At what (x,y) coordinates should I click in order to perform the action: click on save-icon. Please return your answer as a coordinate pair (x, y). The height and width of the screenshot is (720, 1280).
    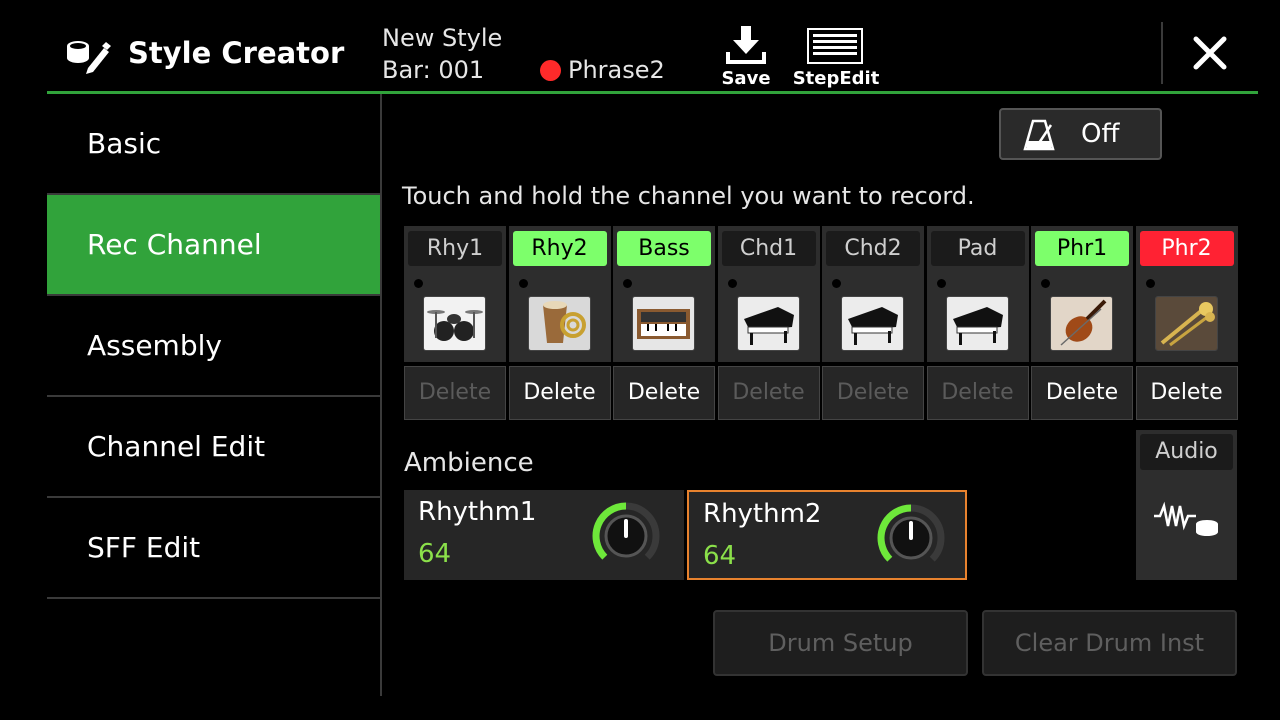
    Looking at the image, I should click on (746, 45).